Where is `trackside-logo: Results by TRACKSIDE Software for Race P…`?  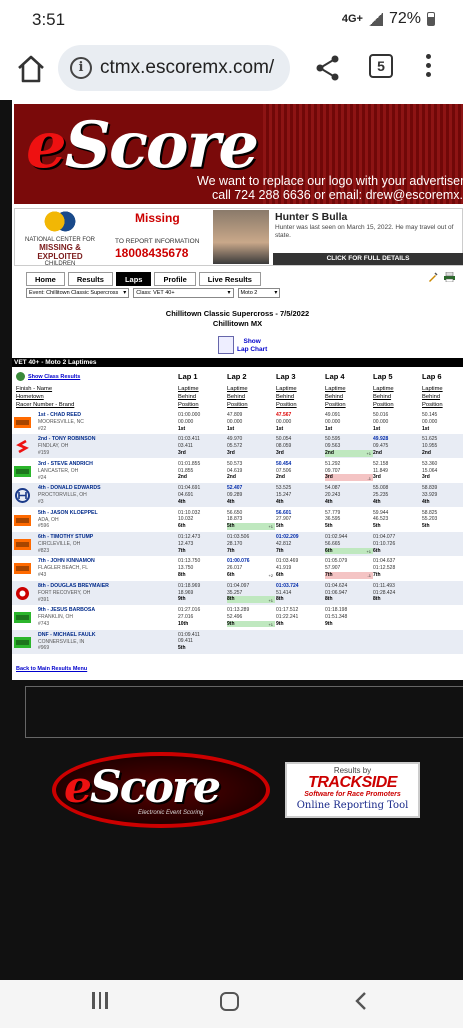 trackside-logo: Results by TRACKSIDE Software for Race P… is located at coordinates (352, 790).